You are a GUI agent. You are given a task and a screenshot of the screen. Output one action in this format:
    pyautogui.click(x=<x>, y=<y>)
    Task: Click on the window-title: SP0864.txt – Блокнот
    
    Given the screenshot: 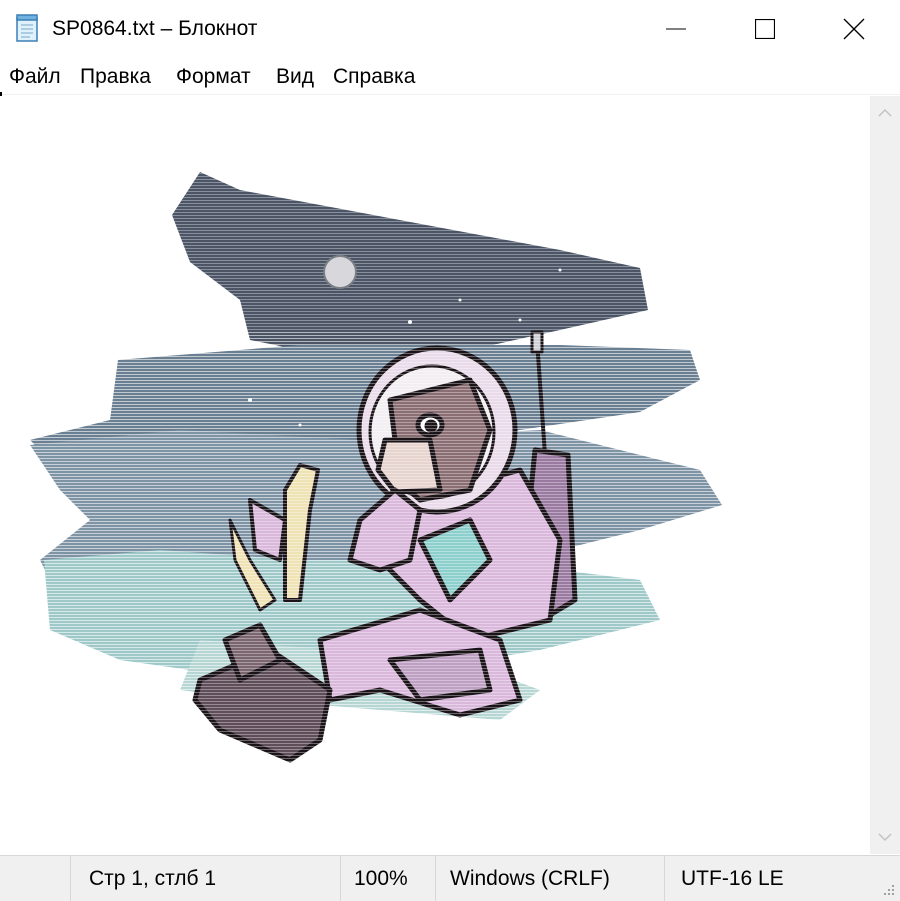 What is the action you would take?
    pyautogui.click(x=155, y=28)
    